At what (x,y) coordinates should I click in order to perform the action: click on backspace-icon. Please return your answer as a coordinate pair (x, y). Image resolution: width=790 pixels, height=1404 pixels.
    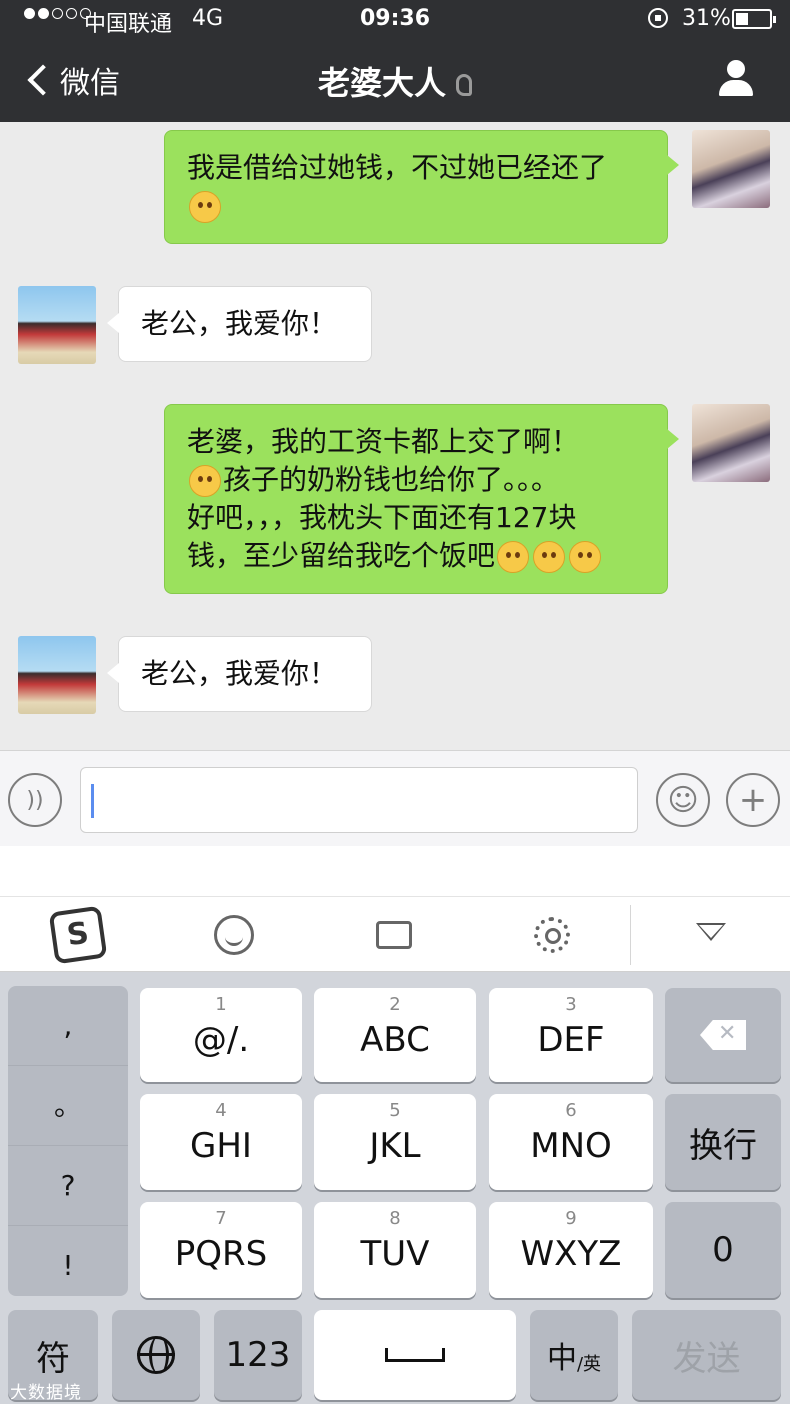
    Looking at the image, I should click on (723, 1035).